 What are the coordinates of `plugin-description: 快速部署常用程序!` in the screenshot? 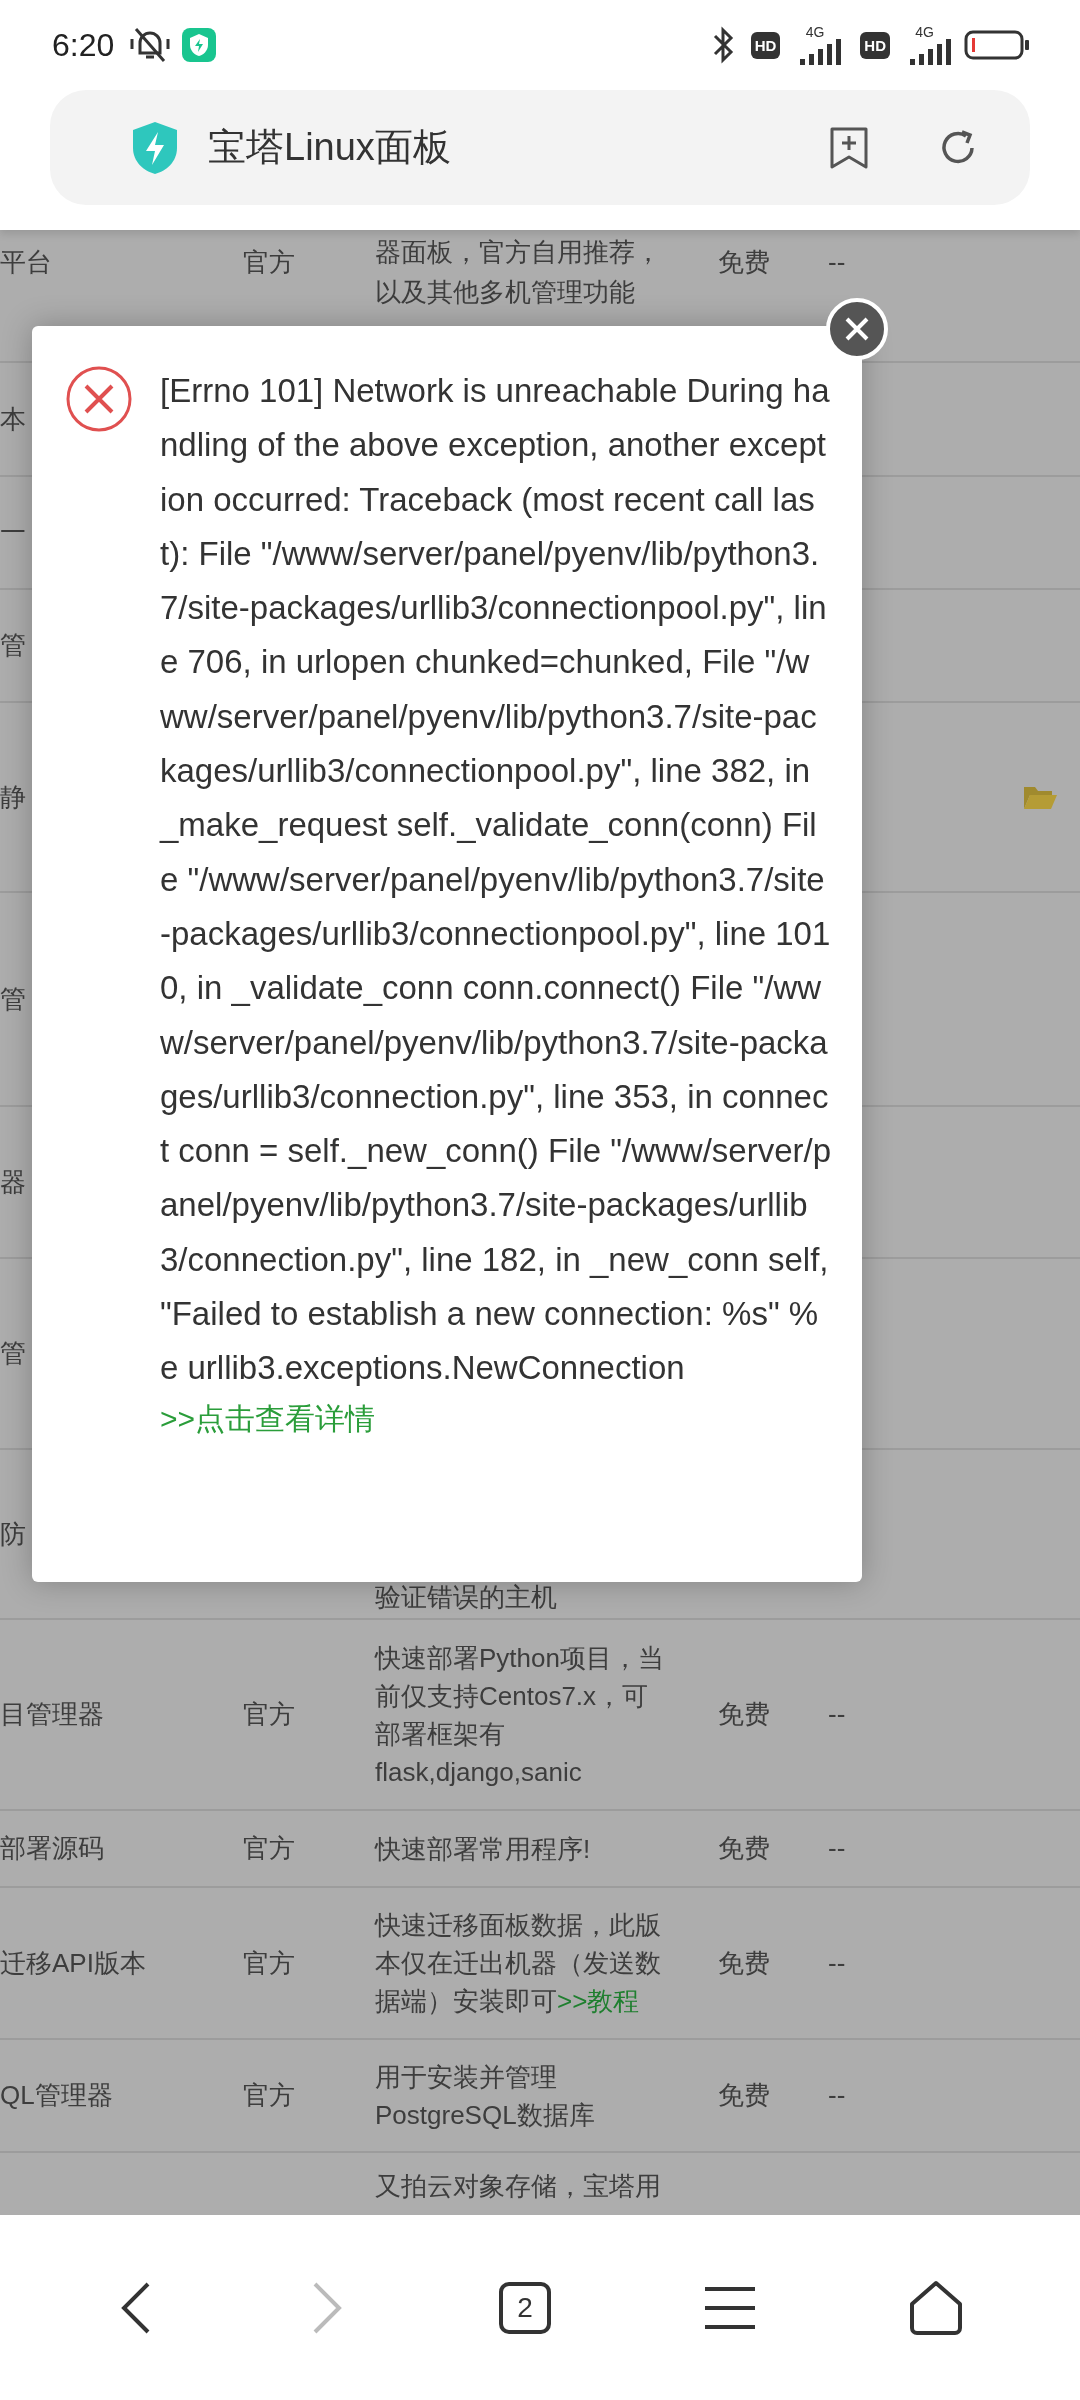 It's located at (483, 1848).